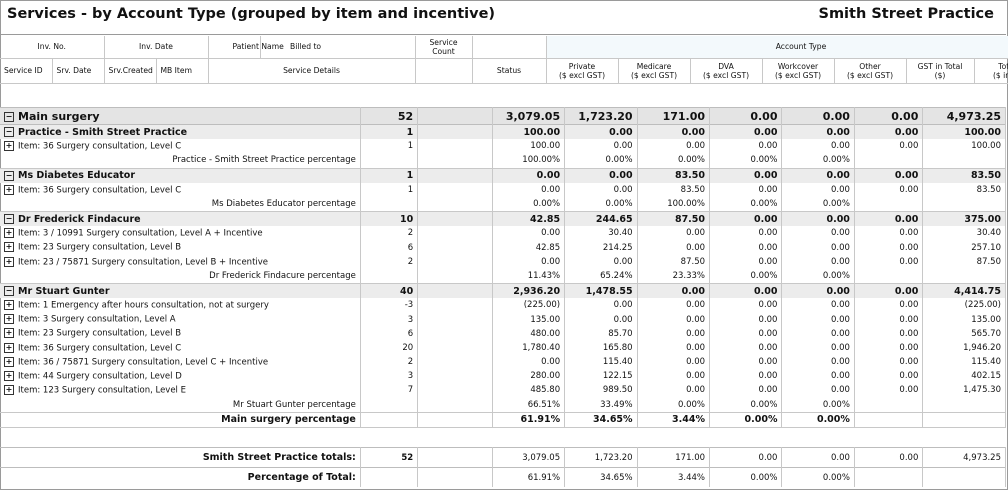 Image resolution: width=1008 pixels, height=490 pixels. What do you see at coordinates (156, 47) in the screenshot?
I see `inv-date-header: Inv. Date` at bounding box center [156, 47].